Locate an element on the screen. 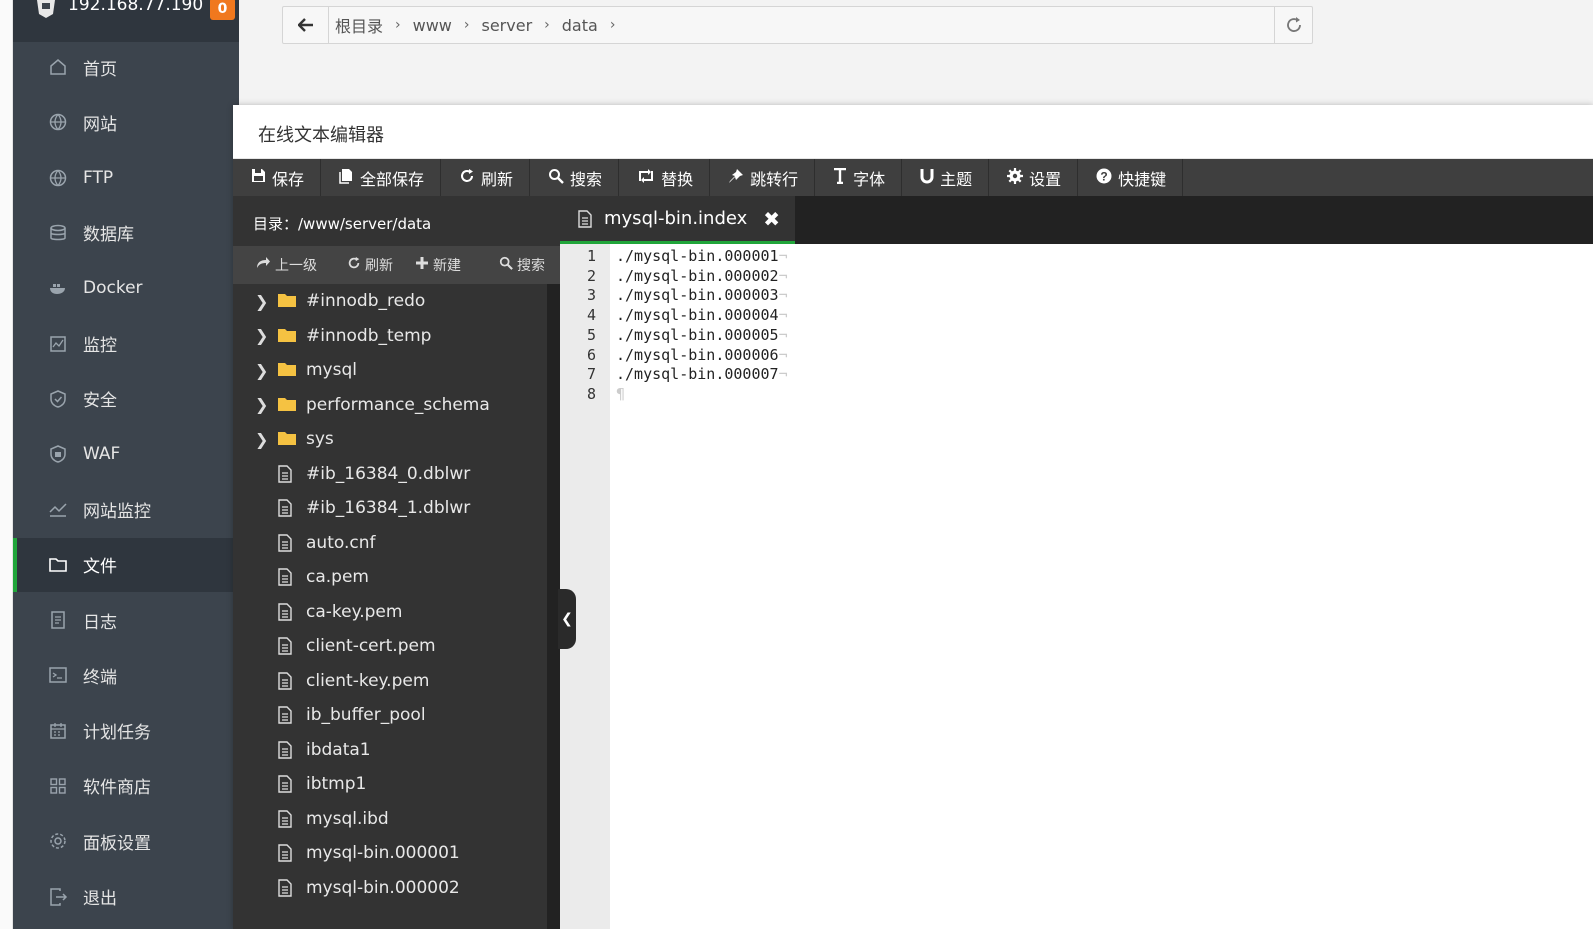 The width and height of the screenshot is (1593, 929). sidebar-item-8: 网站监控 is located at coordinates (126, 509).